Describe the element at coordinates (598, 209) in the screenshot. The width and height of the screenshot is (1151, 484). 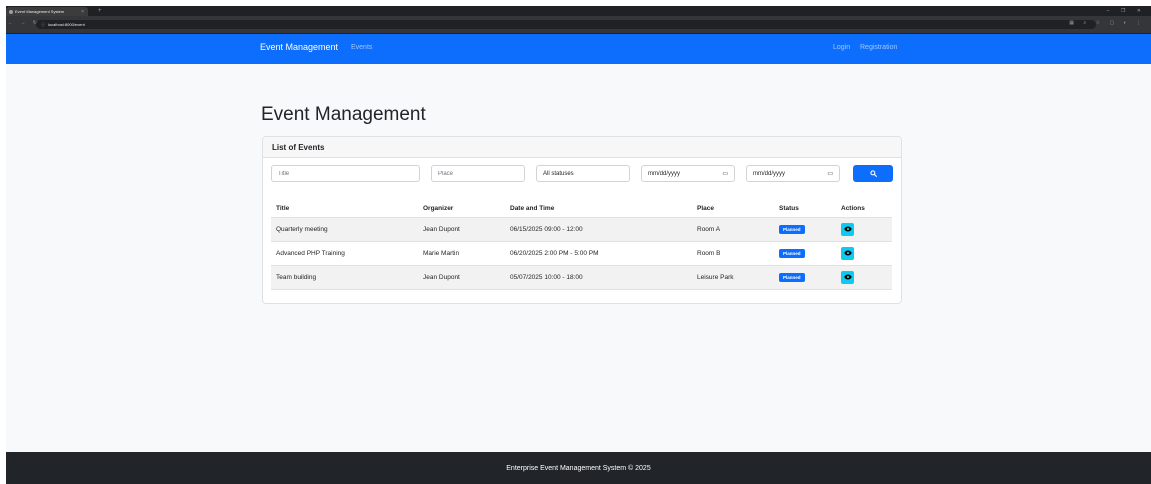
I see `column-header-date-time: Date and Time` at that location.